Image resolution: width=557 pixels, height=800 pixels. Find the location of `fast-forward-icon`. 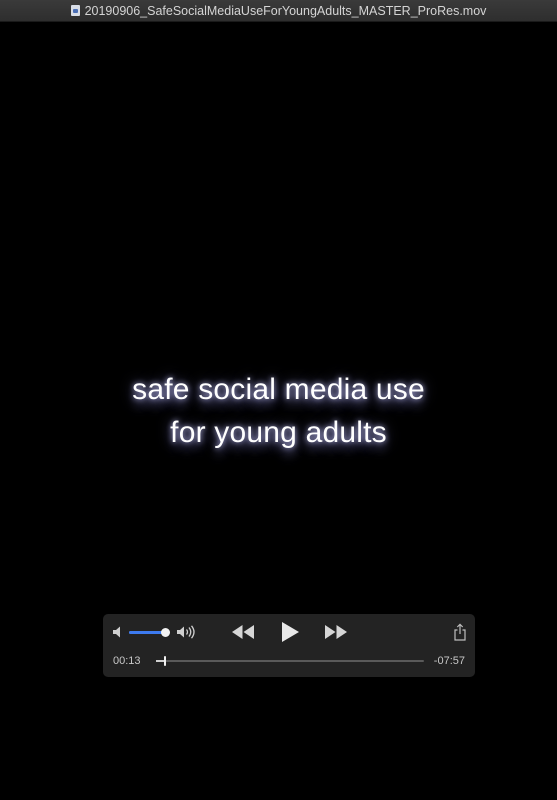

fast-forward-icon is located at coordinates (336, 632).